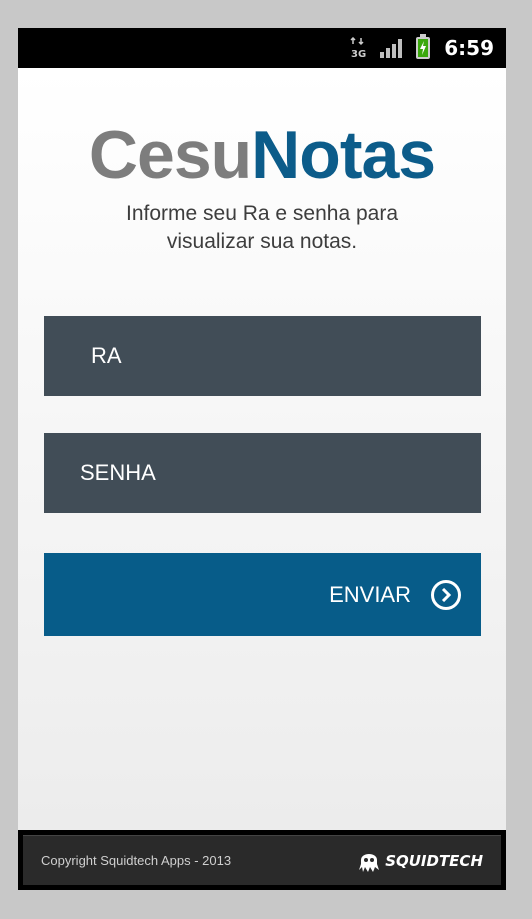 This screenshot has width=532, height=919. What do you see at coordinates (262, 48) in the screenshot?
I see `status-bar: 3G 6:59` at bounding box center [262, 48].